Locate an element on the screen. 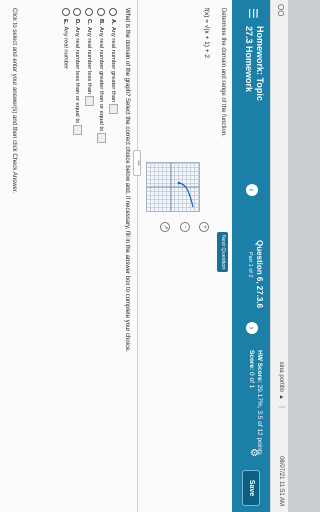 The image size is (320, 512). question-label: Question 6, 27.3.6 is located at coordinates (259, 274).